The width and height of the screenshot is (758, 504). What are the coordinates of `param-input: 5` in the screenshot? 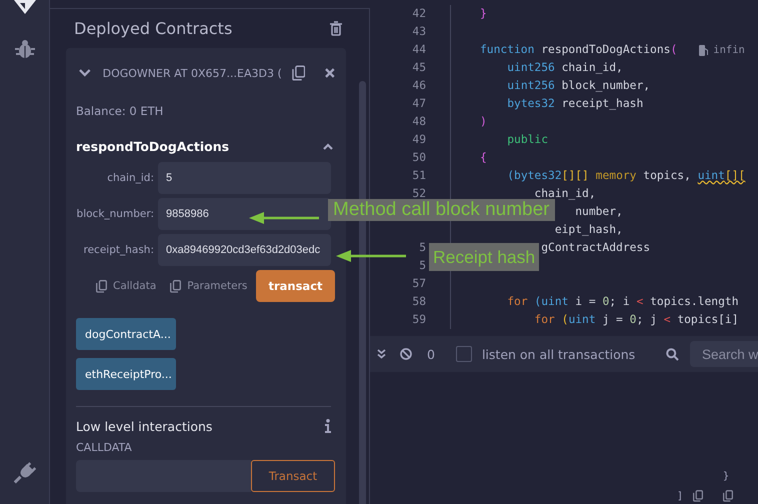 It's located at (244, 178).